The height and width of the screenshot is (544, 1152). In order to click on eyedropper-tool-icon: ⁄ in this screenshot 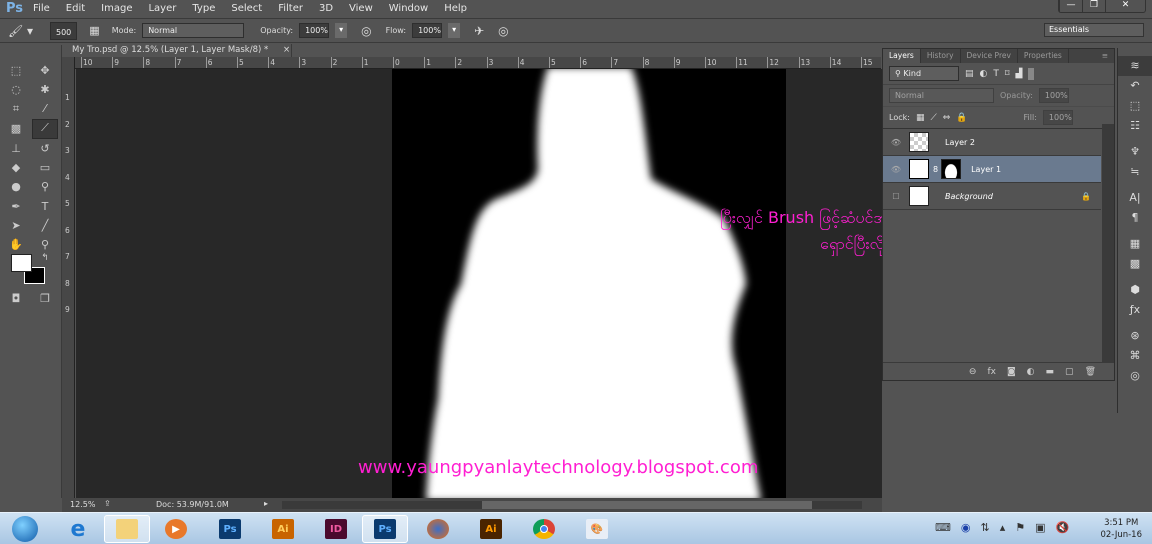, I will do `click(45, 109)`.